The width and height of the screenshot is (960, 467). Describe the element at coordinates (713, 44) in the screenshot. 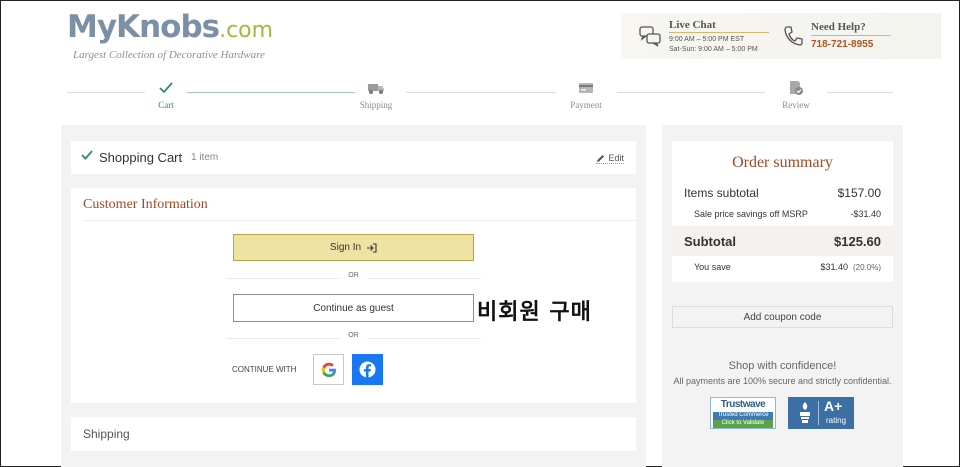

I see `live-chat-hours: 9:00 AM – 5:00 PM EST Sat-Sun` at that location.